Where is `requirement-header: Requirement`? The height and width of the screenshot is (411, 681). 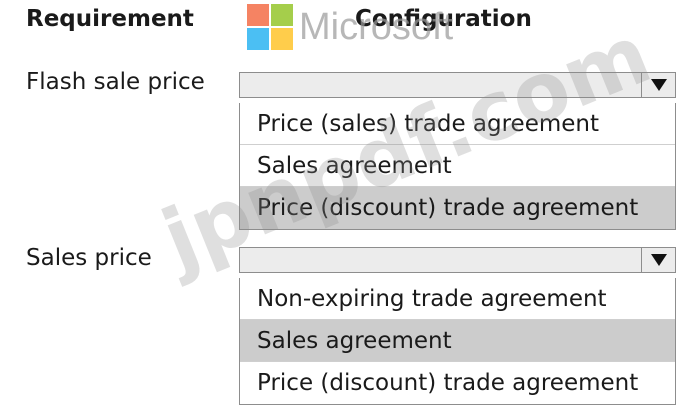
requirement-header: Requirement is located at coordinates (110, 19).